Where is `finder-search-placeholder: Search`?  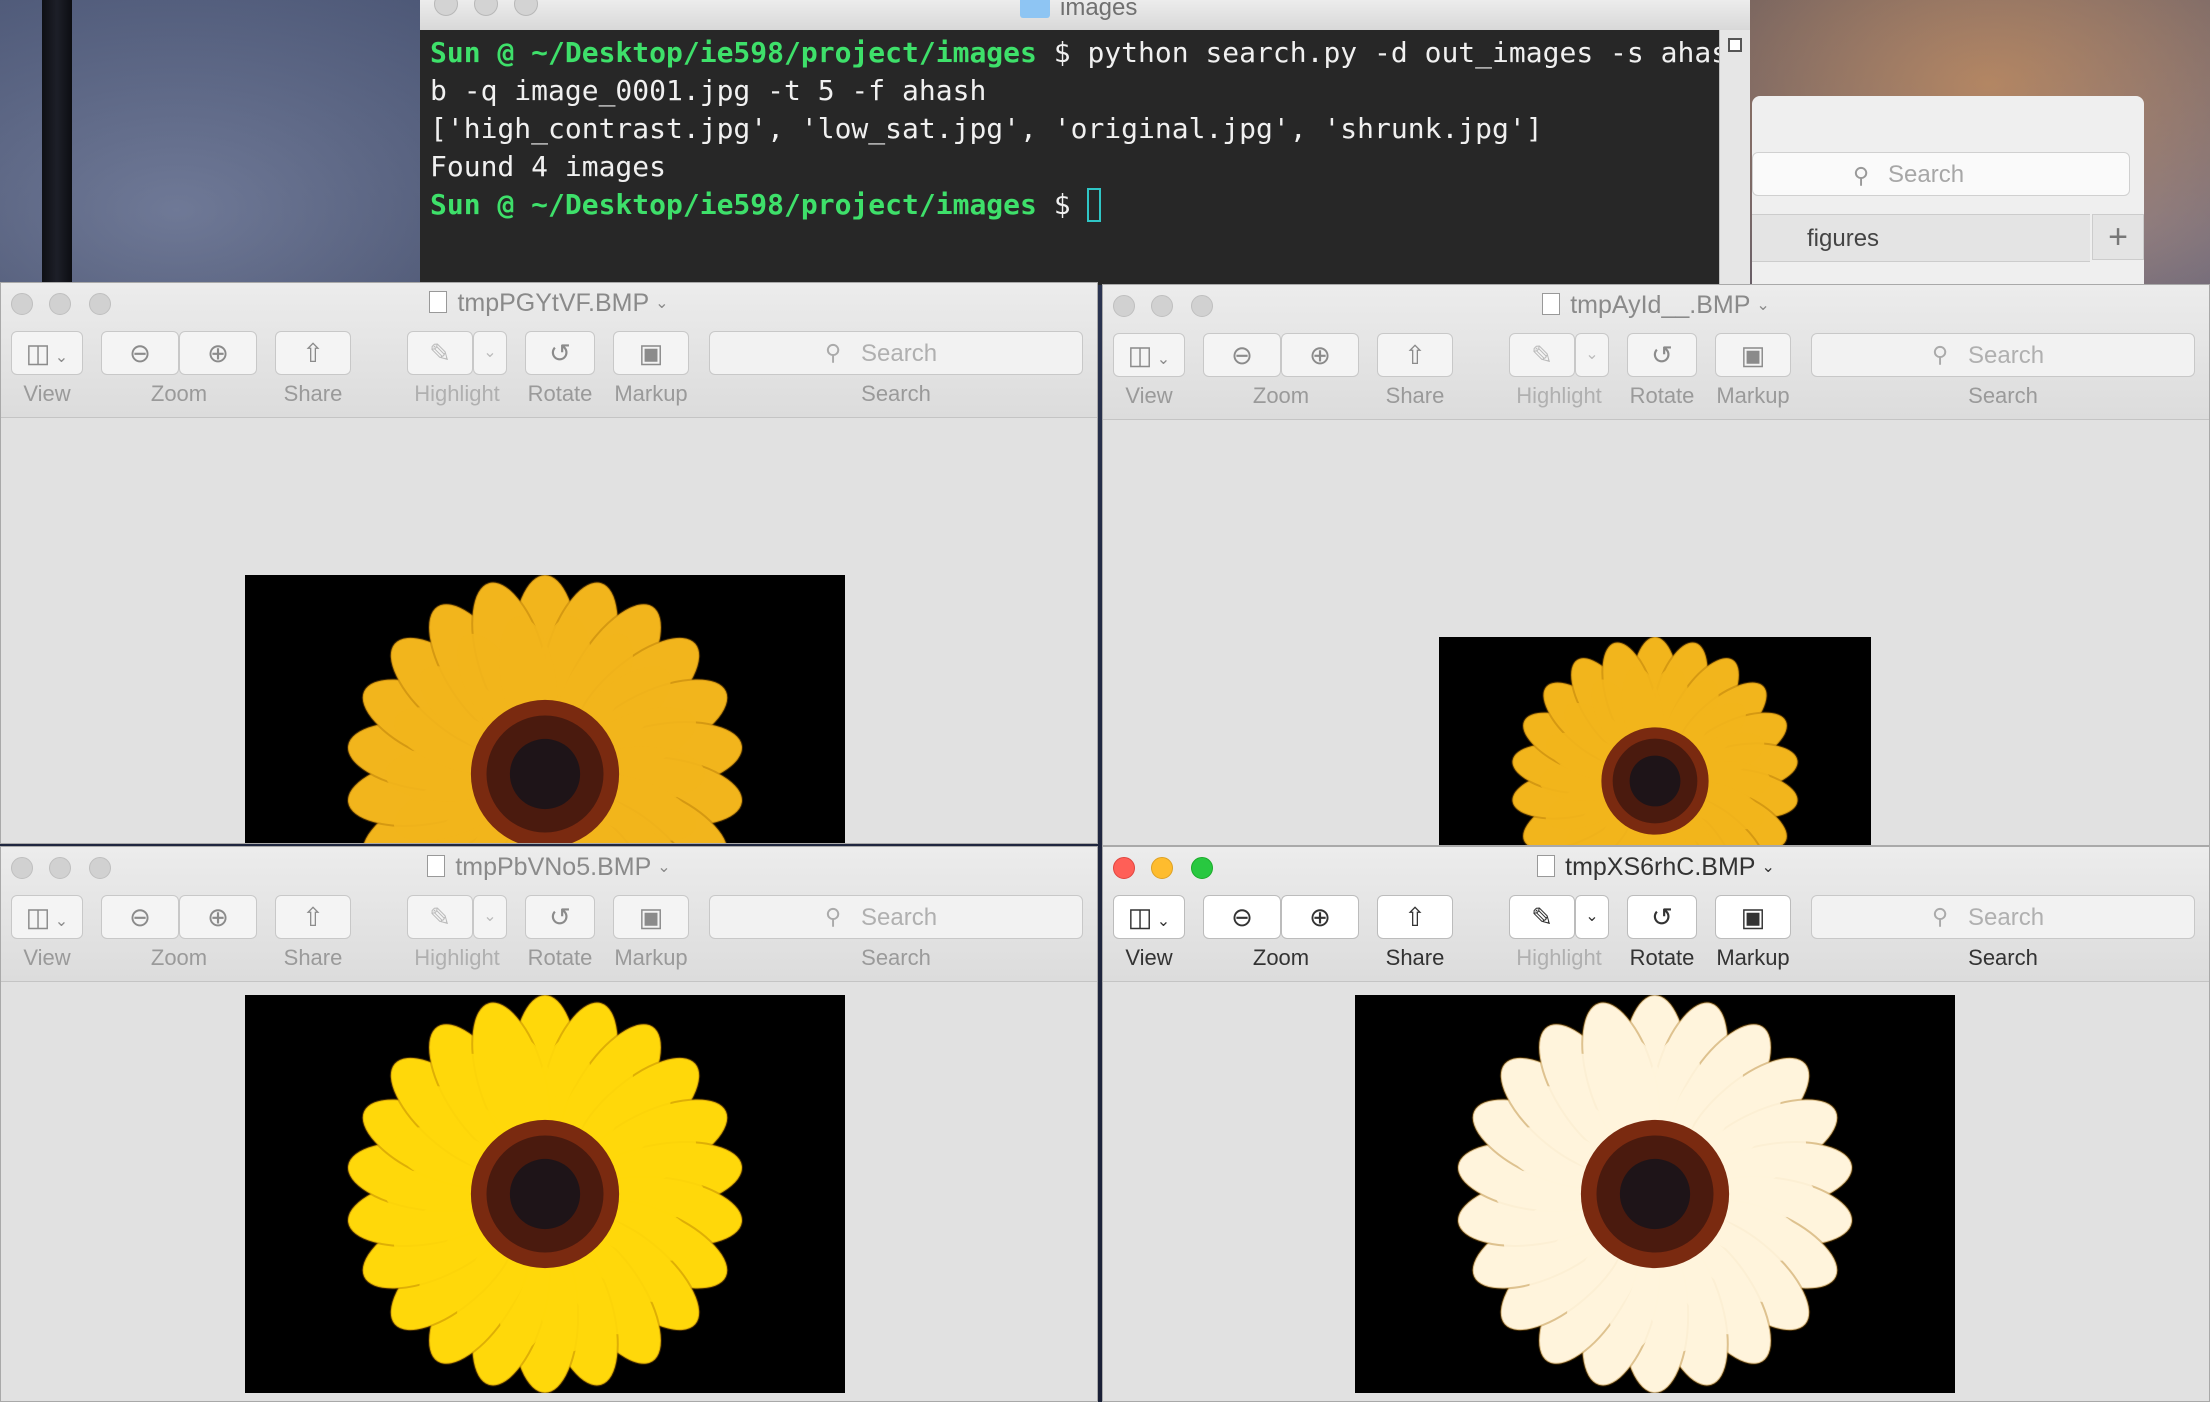 finder-search-placeholder: Search is located at coordinates (1926, 174).